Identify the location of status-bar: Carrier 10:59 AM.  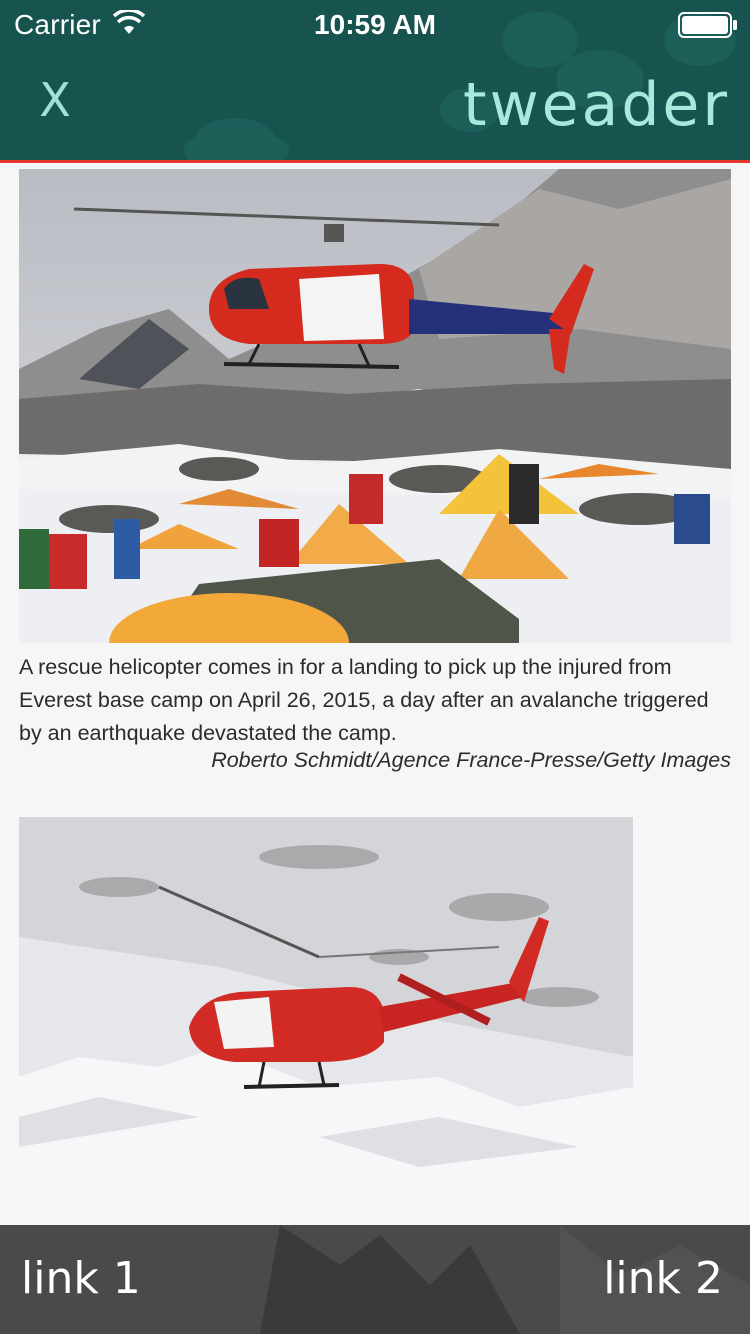
(375, 26).